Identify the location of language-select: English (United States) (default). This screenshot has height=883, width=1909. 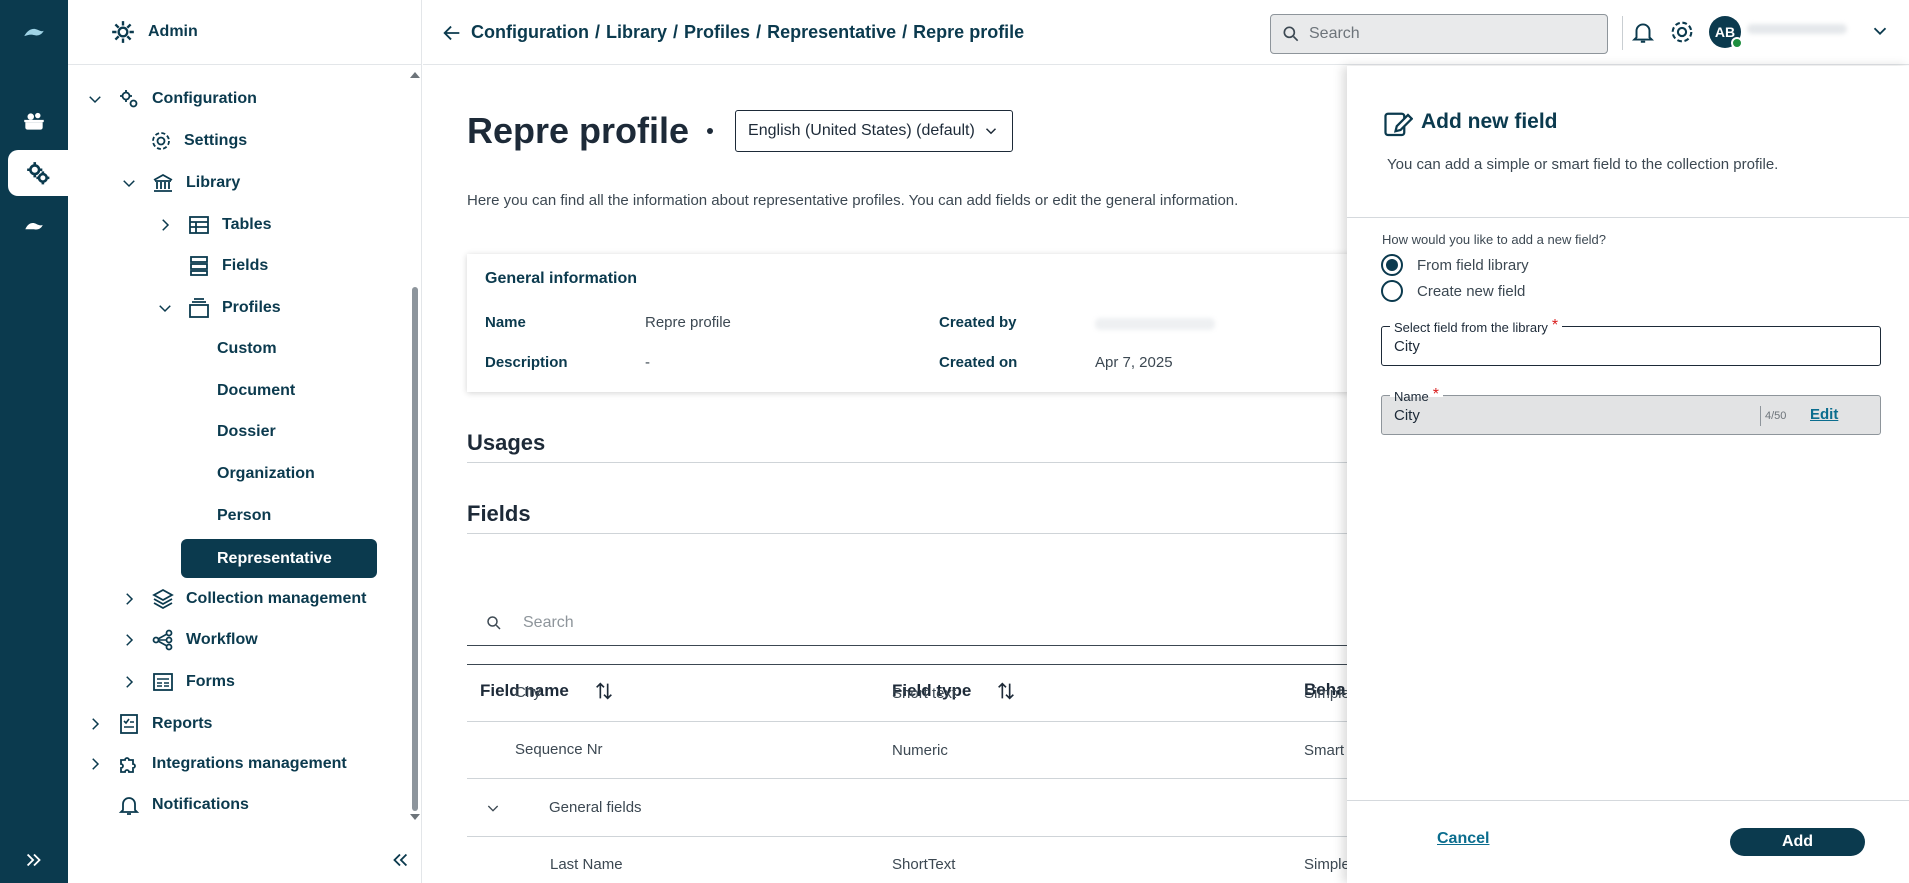
(874, 131).